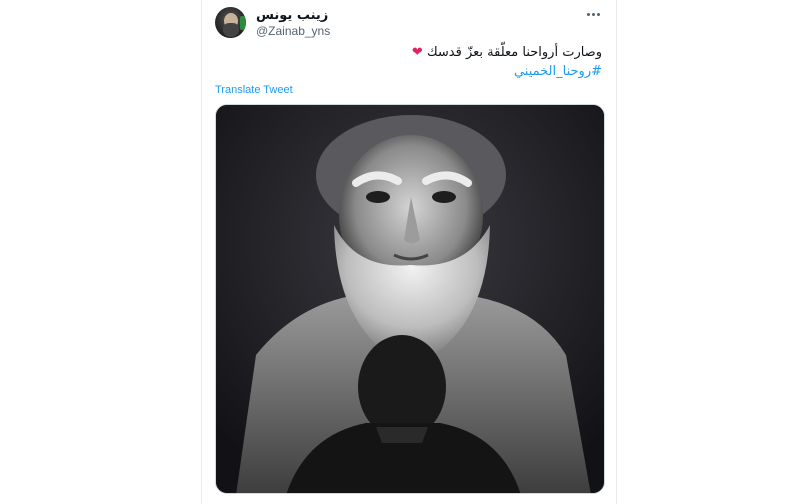 Image resolution: width=811 pixels, height=504 pixels. I want to click on tweet-text-body: وصارت أرواحنا معلّقة بعزّ قدسك, so click(514, 52).